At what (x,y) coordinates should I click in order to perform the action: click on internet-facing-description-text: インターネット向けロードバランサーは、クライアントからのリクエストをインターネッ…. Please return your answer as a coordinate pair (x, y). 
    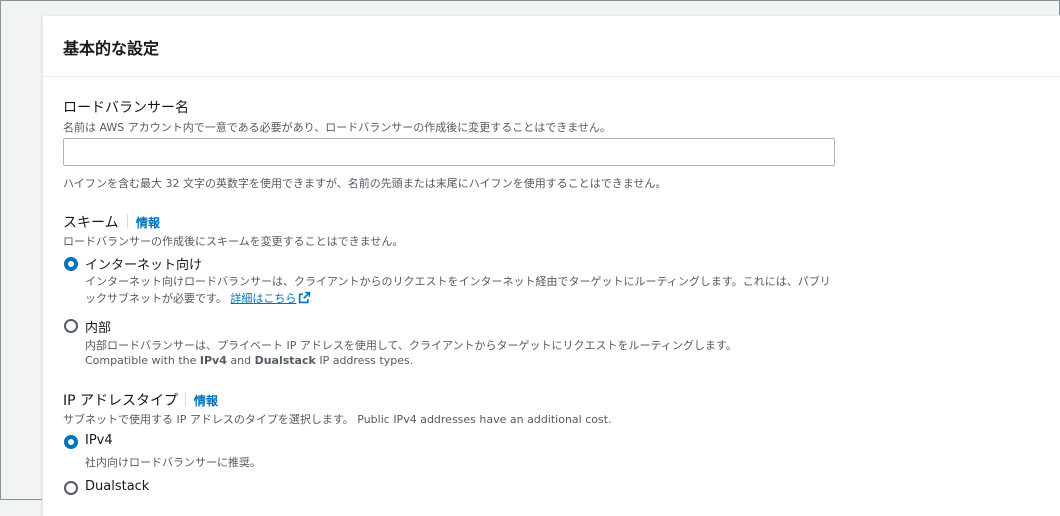
    Looking at the image, I should click on (458, 290).